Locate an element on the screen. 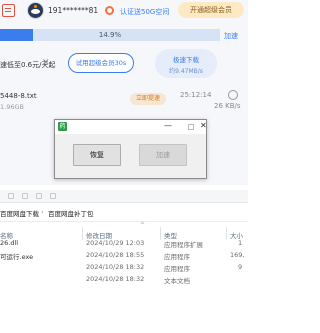  task-file-size: 1.96GB is located at coordinates (12, 107).